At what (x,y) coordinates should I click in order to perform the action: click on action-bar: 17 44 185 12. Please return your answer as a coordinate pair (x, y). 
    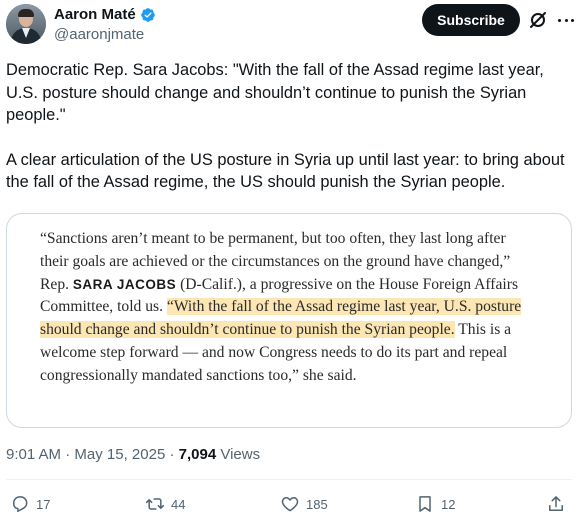
    Looking at the image, I should click on (290, 508).